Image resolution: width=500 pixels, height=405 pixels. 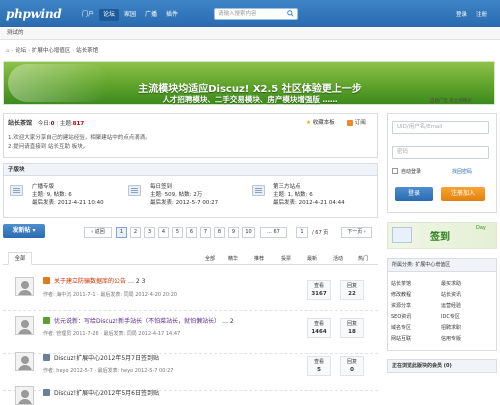 I want to click on thread-title: 优元说新：写给Discuz!新手站长（不怕菜站长，就怕懒站长）, so click(x=137, y=321).